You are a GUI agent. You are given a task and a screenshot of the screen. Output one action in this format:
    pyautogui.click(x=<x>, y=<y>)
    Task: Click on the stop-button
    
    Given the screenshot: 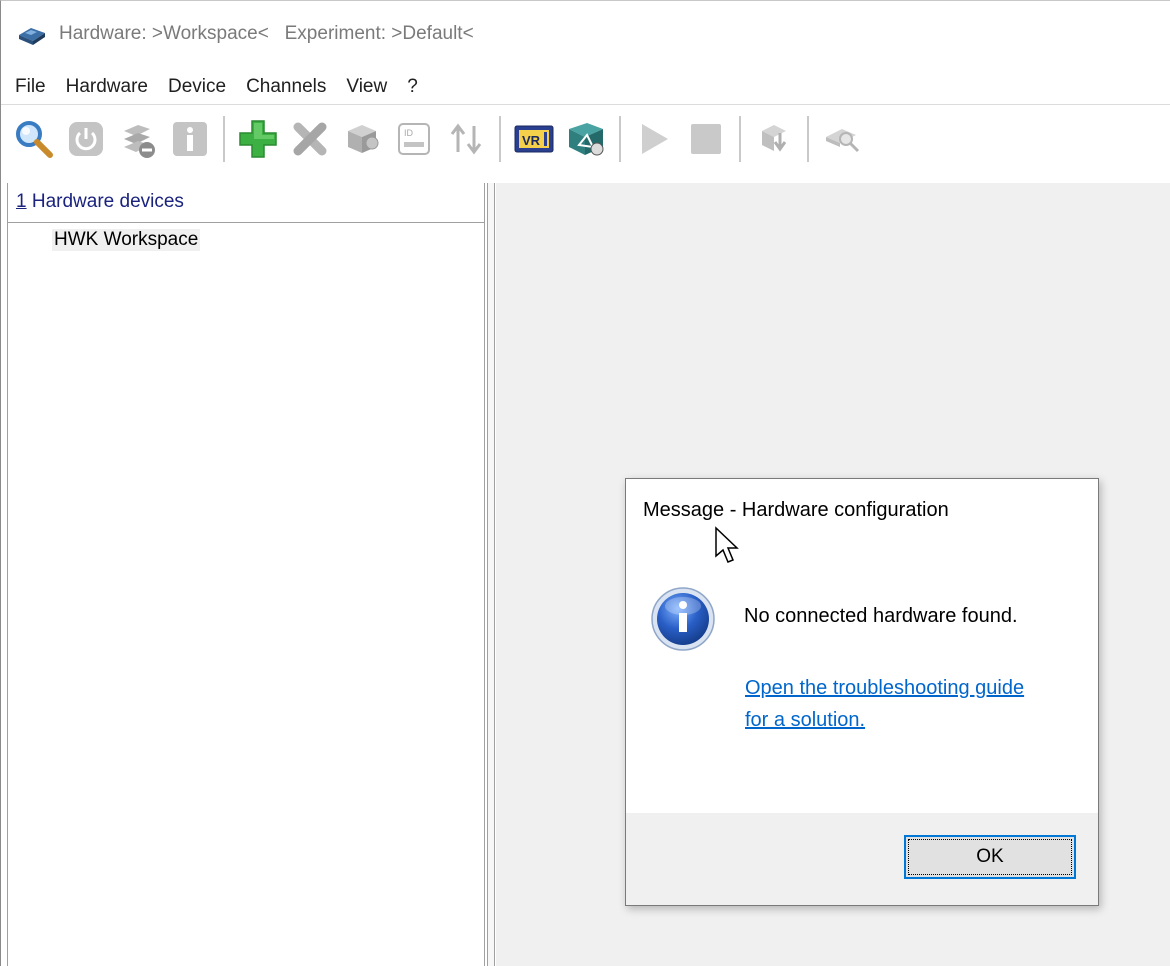 What is the action you would take?
    pyautogui.click(x=706, y=139)
    